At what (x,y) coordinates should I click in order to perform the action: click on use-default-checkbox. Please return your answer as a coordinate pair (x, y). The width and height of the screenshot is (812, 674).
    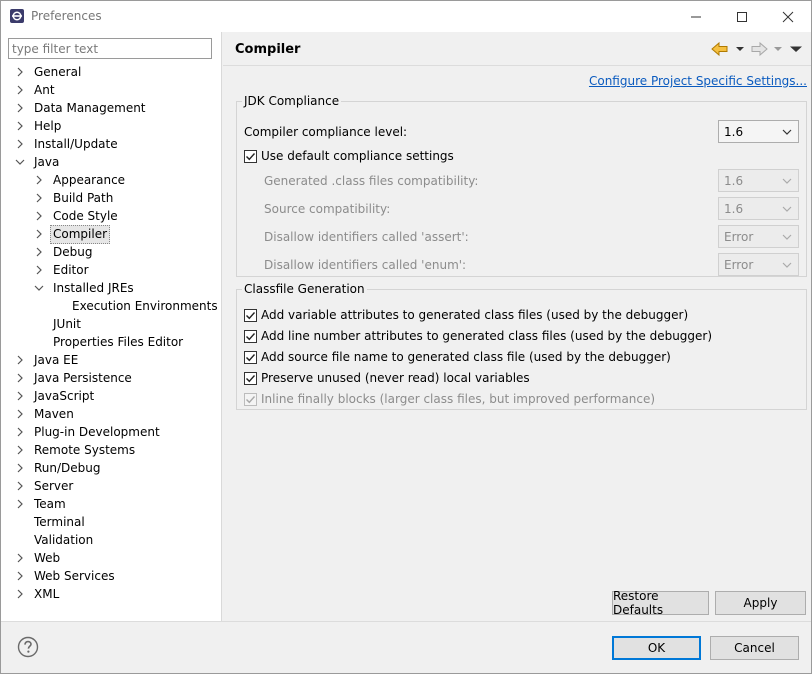
    Looking at the image, I should click on (250, 156).